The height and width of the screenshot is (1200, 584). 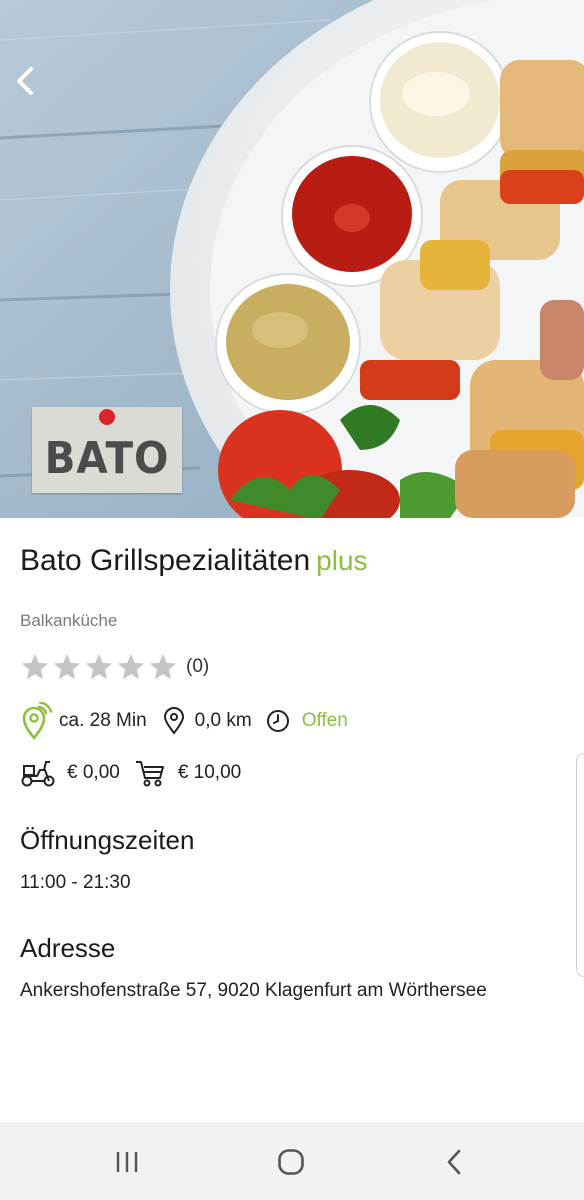 I want to click on cart-icon, so click(x=149, y=774).